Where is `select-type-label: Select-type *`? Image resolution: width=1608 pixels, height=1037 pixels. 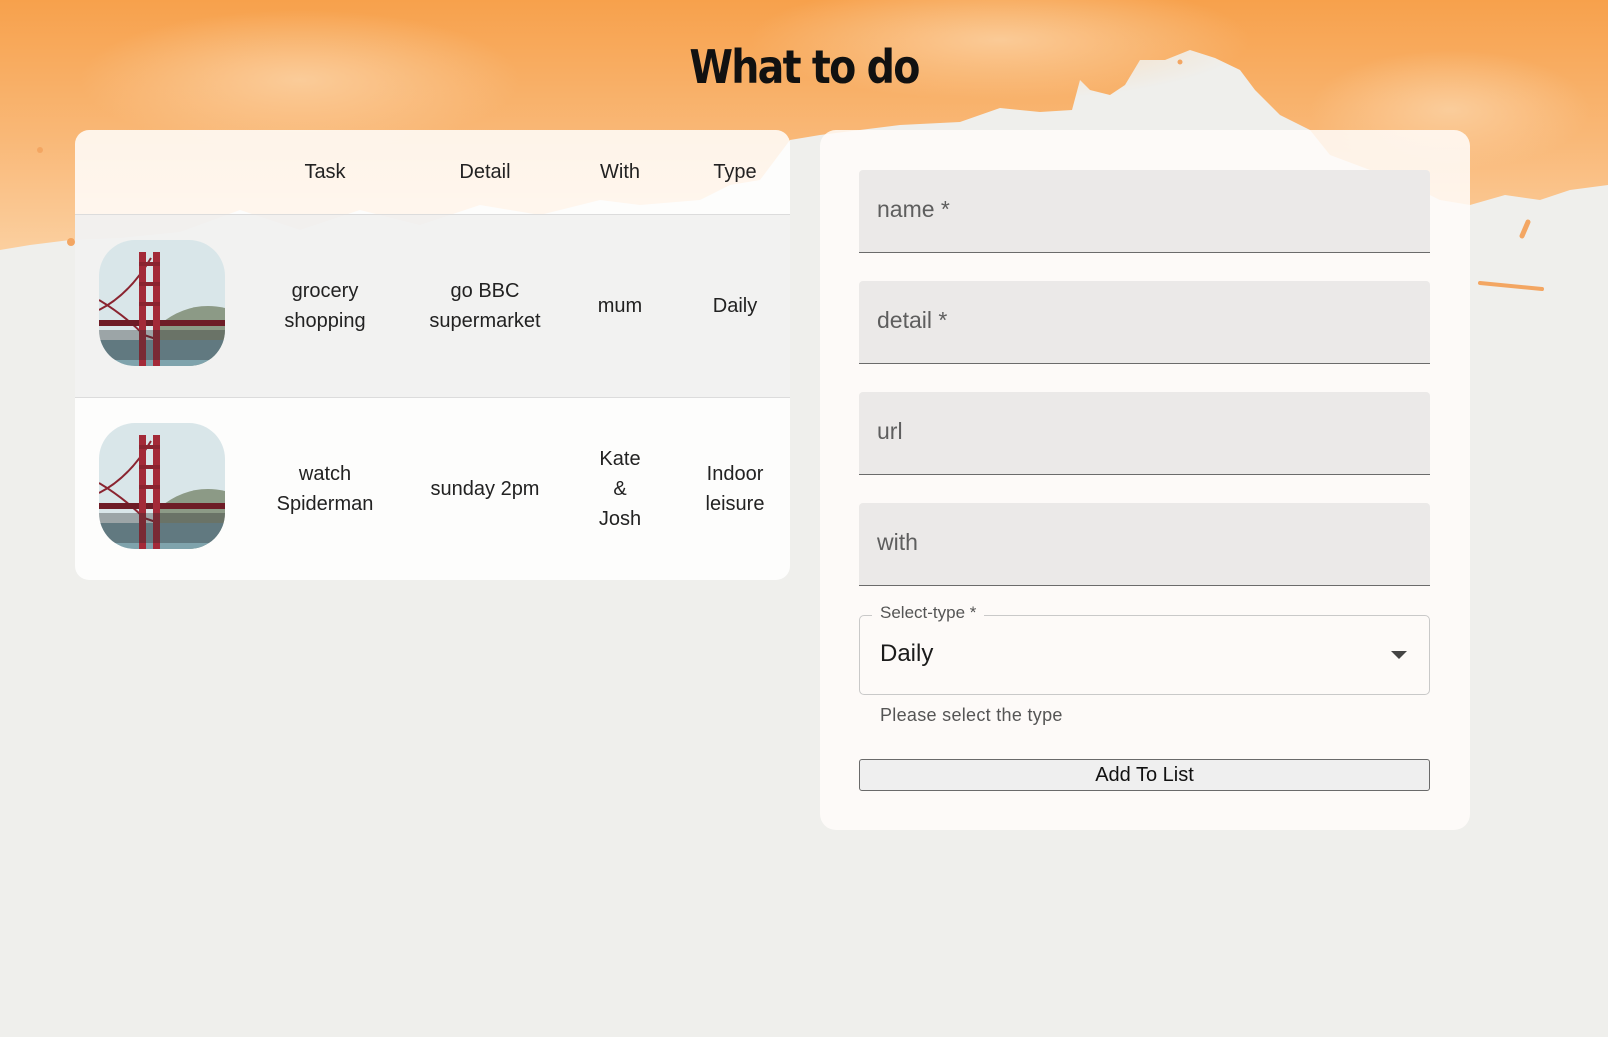 select-type-label: Select-type * is located at coordinates (928, 613).